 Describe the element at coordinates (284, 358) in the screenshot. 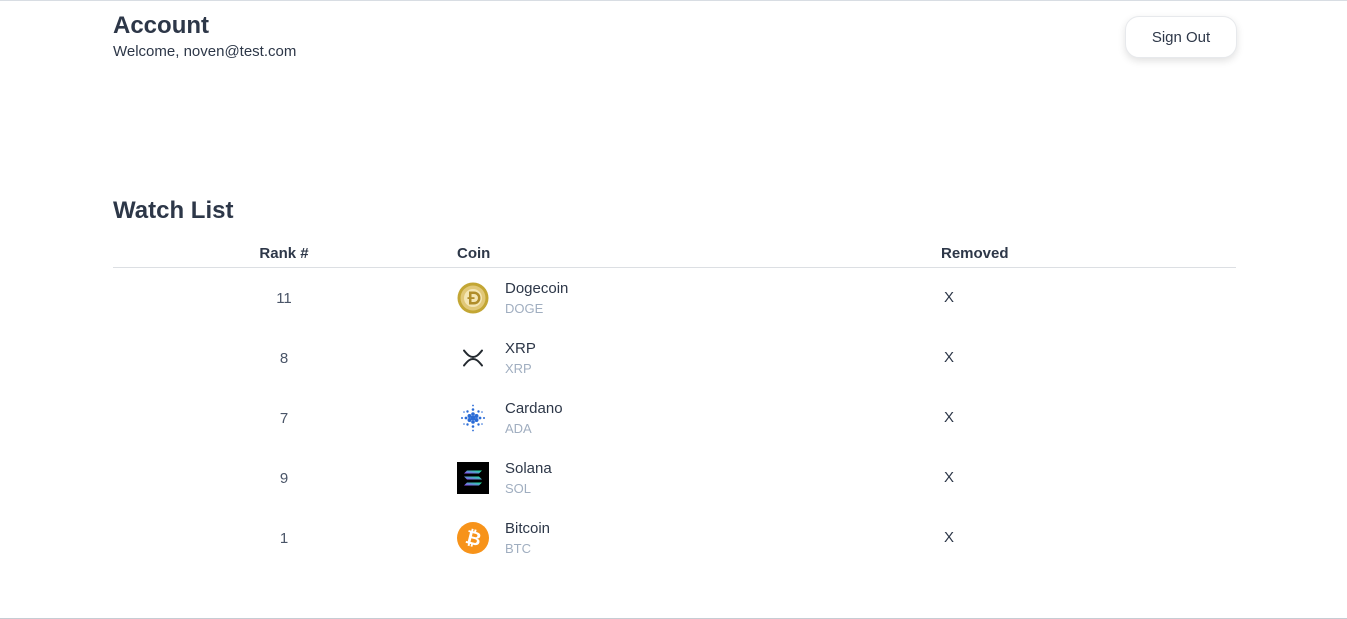

I see `rank-cell: 8` at that location.